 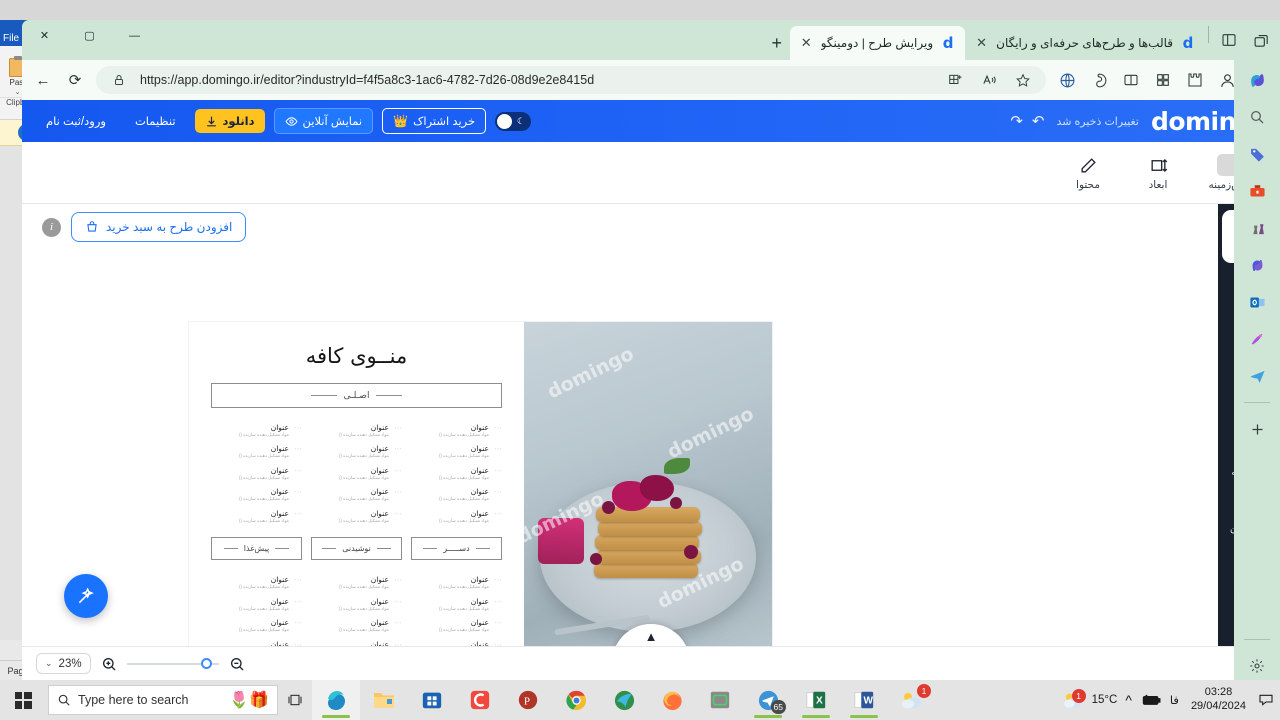 I want to click on zoom-slider-knob, so click(x=206, y=663).